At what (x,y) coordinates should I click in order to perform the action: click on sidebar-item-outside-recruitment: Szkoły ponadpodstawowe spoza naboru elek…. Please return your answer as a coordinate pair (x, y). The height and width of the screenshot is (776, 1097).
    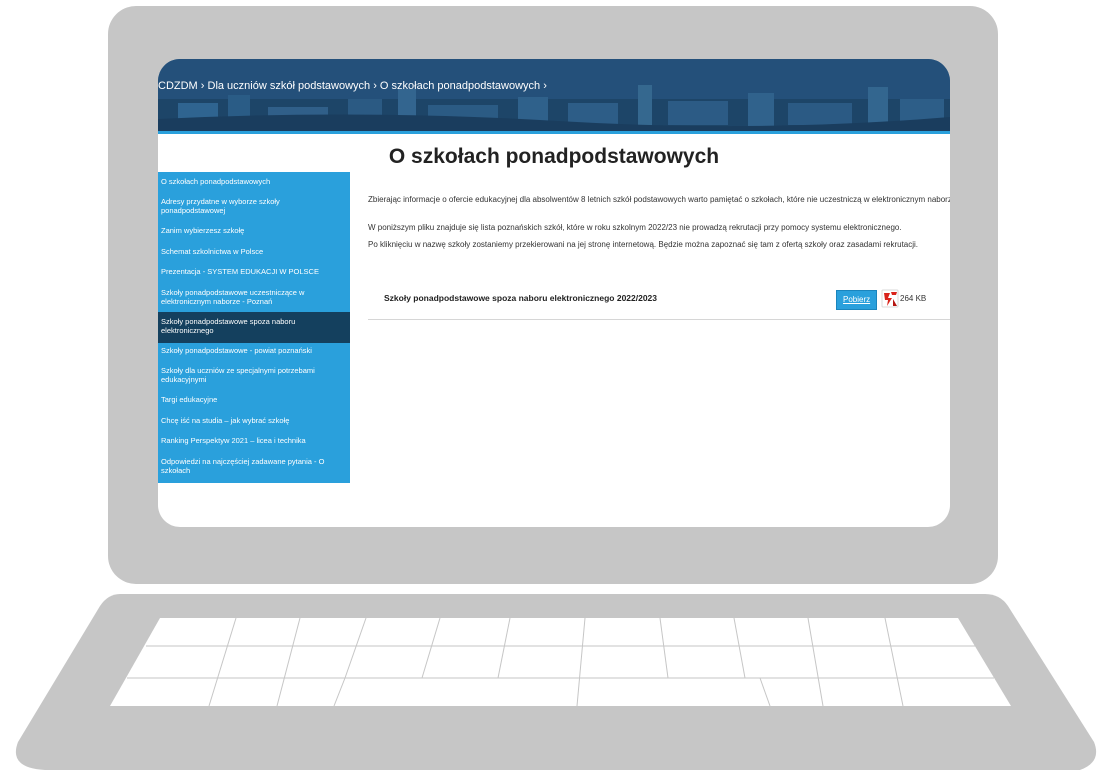
    Looking at the image, I should click on (254, 327).